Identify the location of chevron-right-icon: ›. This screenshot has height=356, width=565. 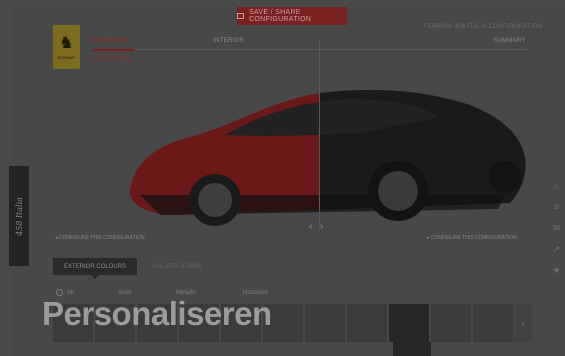
(523, 323).